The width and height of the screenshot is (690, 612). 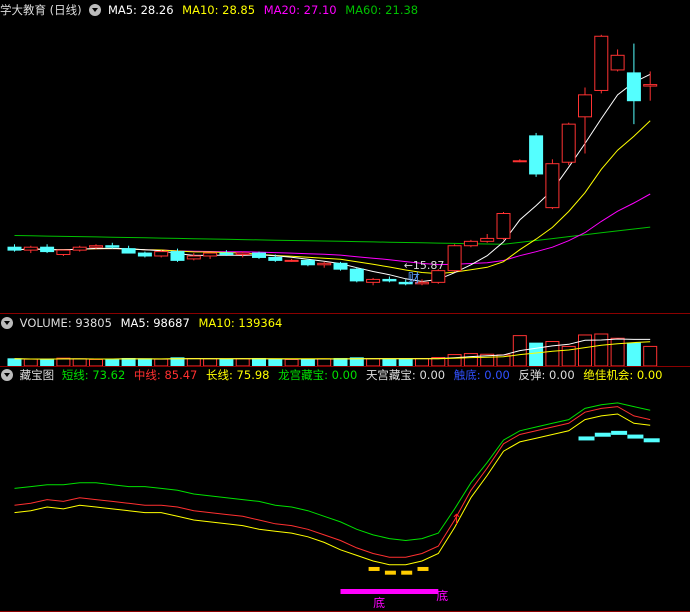 I want to click on volume-chart, so click(x=345, y=349).